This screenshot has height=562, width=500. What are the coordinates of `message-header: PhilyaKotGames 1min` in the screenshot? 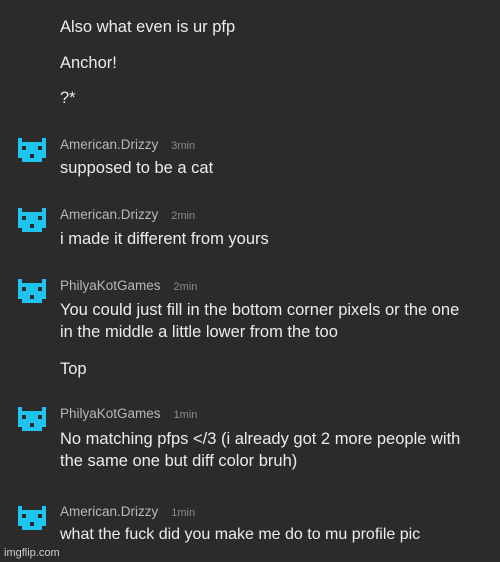 It's located at (128, 414).